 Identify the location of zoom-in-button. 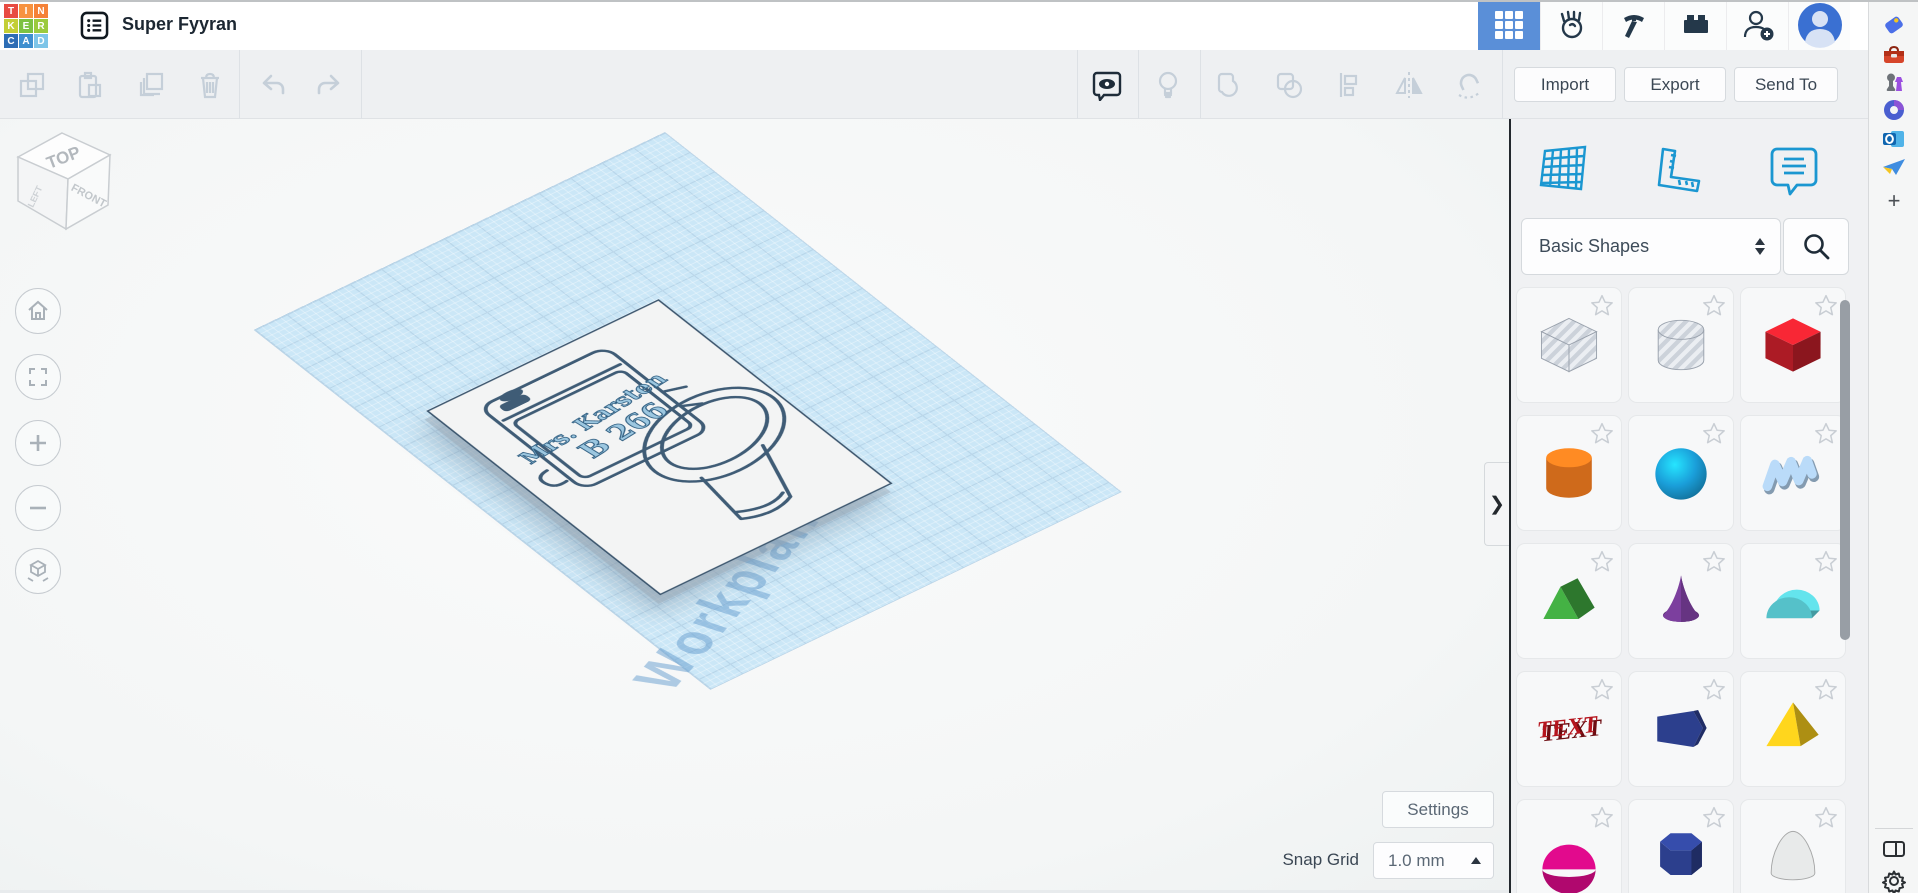
(38, 443).